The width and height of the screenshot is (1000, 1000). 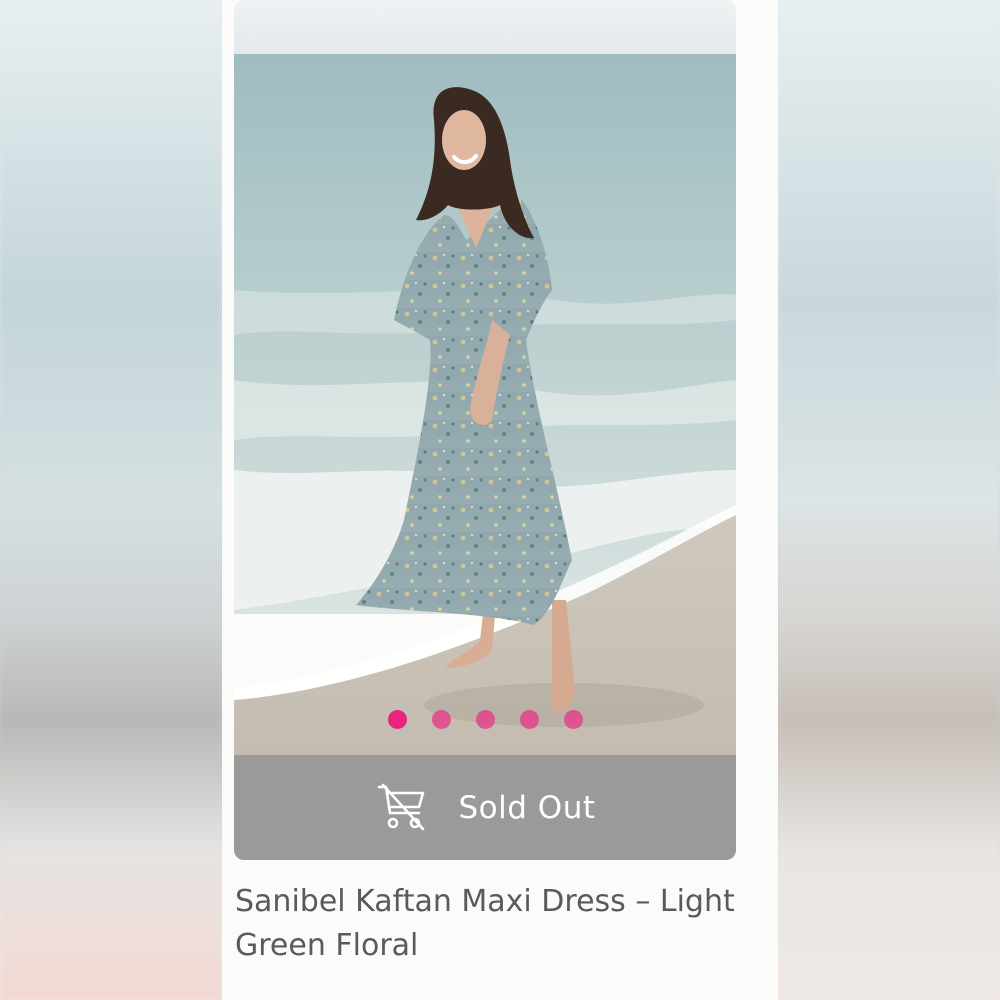 I want to click on gallery-pagination, so click(x=485, y=719).